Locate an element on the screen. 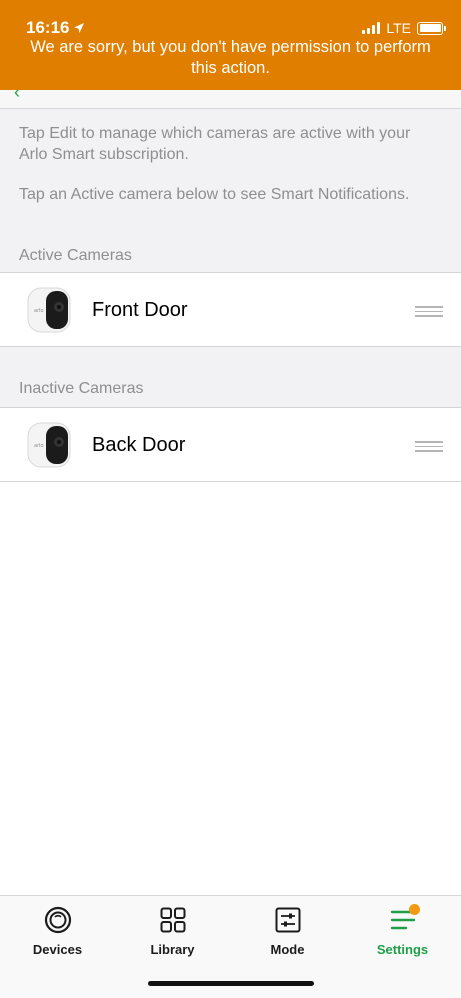  tab-devices: Devices is located at coordinates (57, 931).